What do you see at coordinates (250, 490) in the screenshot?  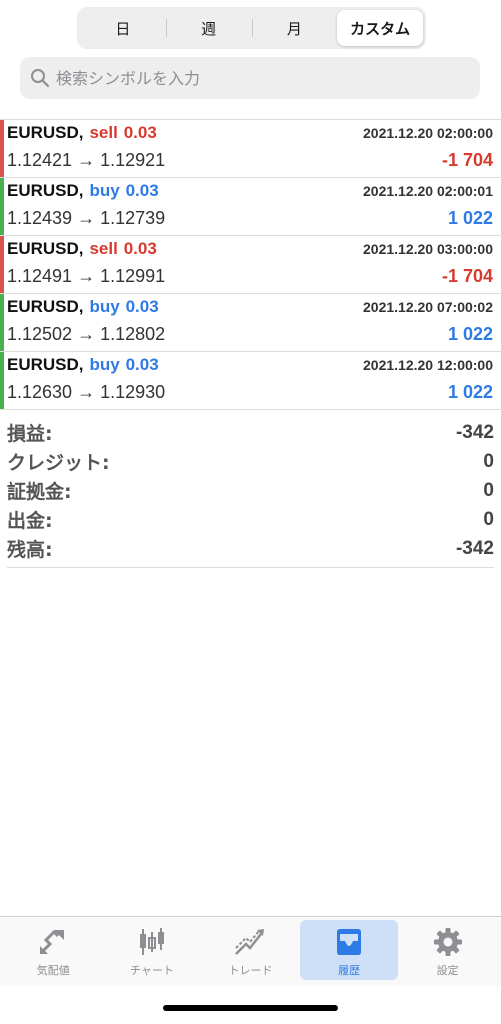 I see `summary-row-deposit: 証拠金: 0` at bounding box center [250, 490].